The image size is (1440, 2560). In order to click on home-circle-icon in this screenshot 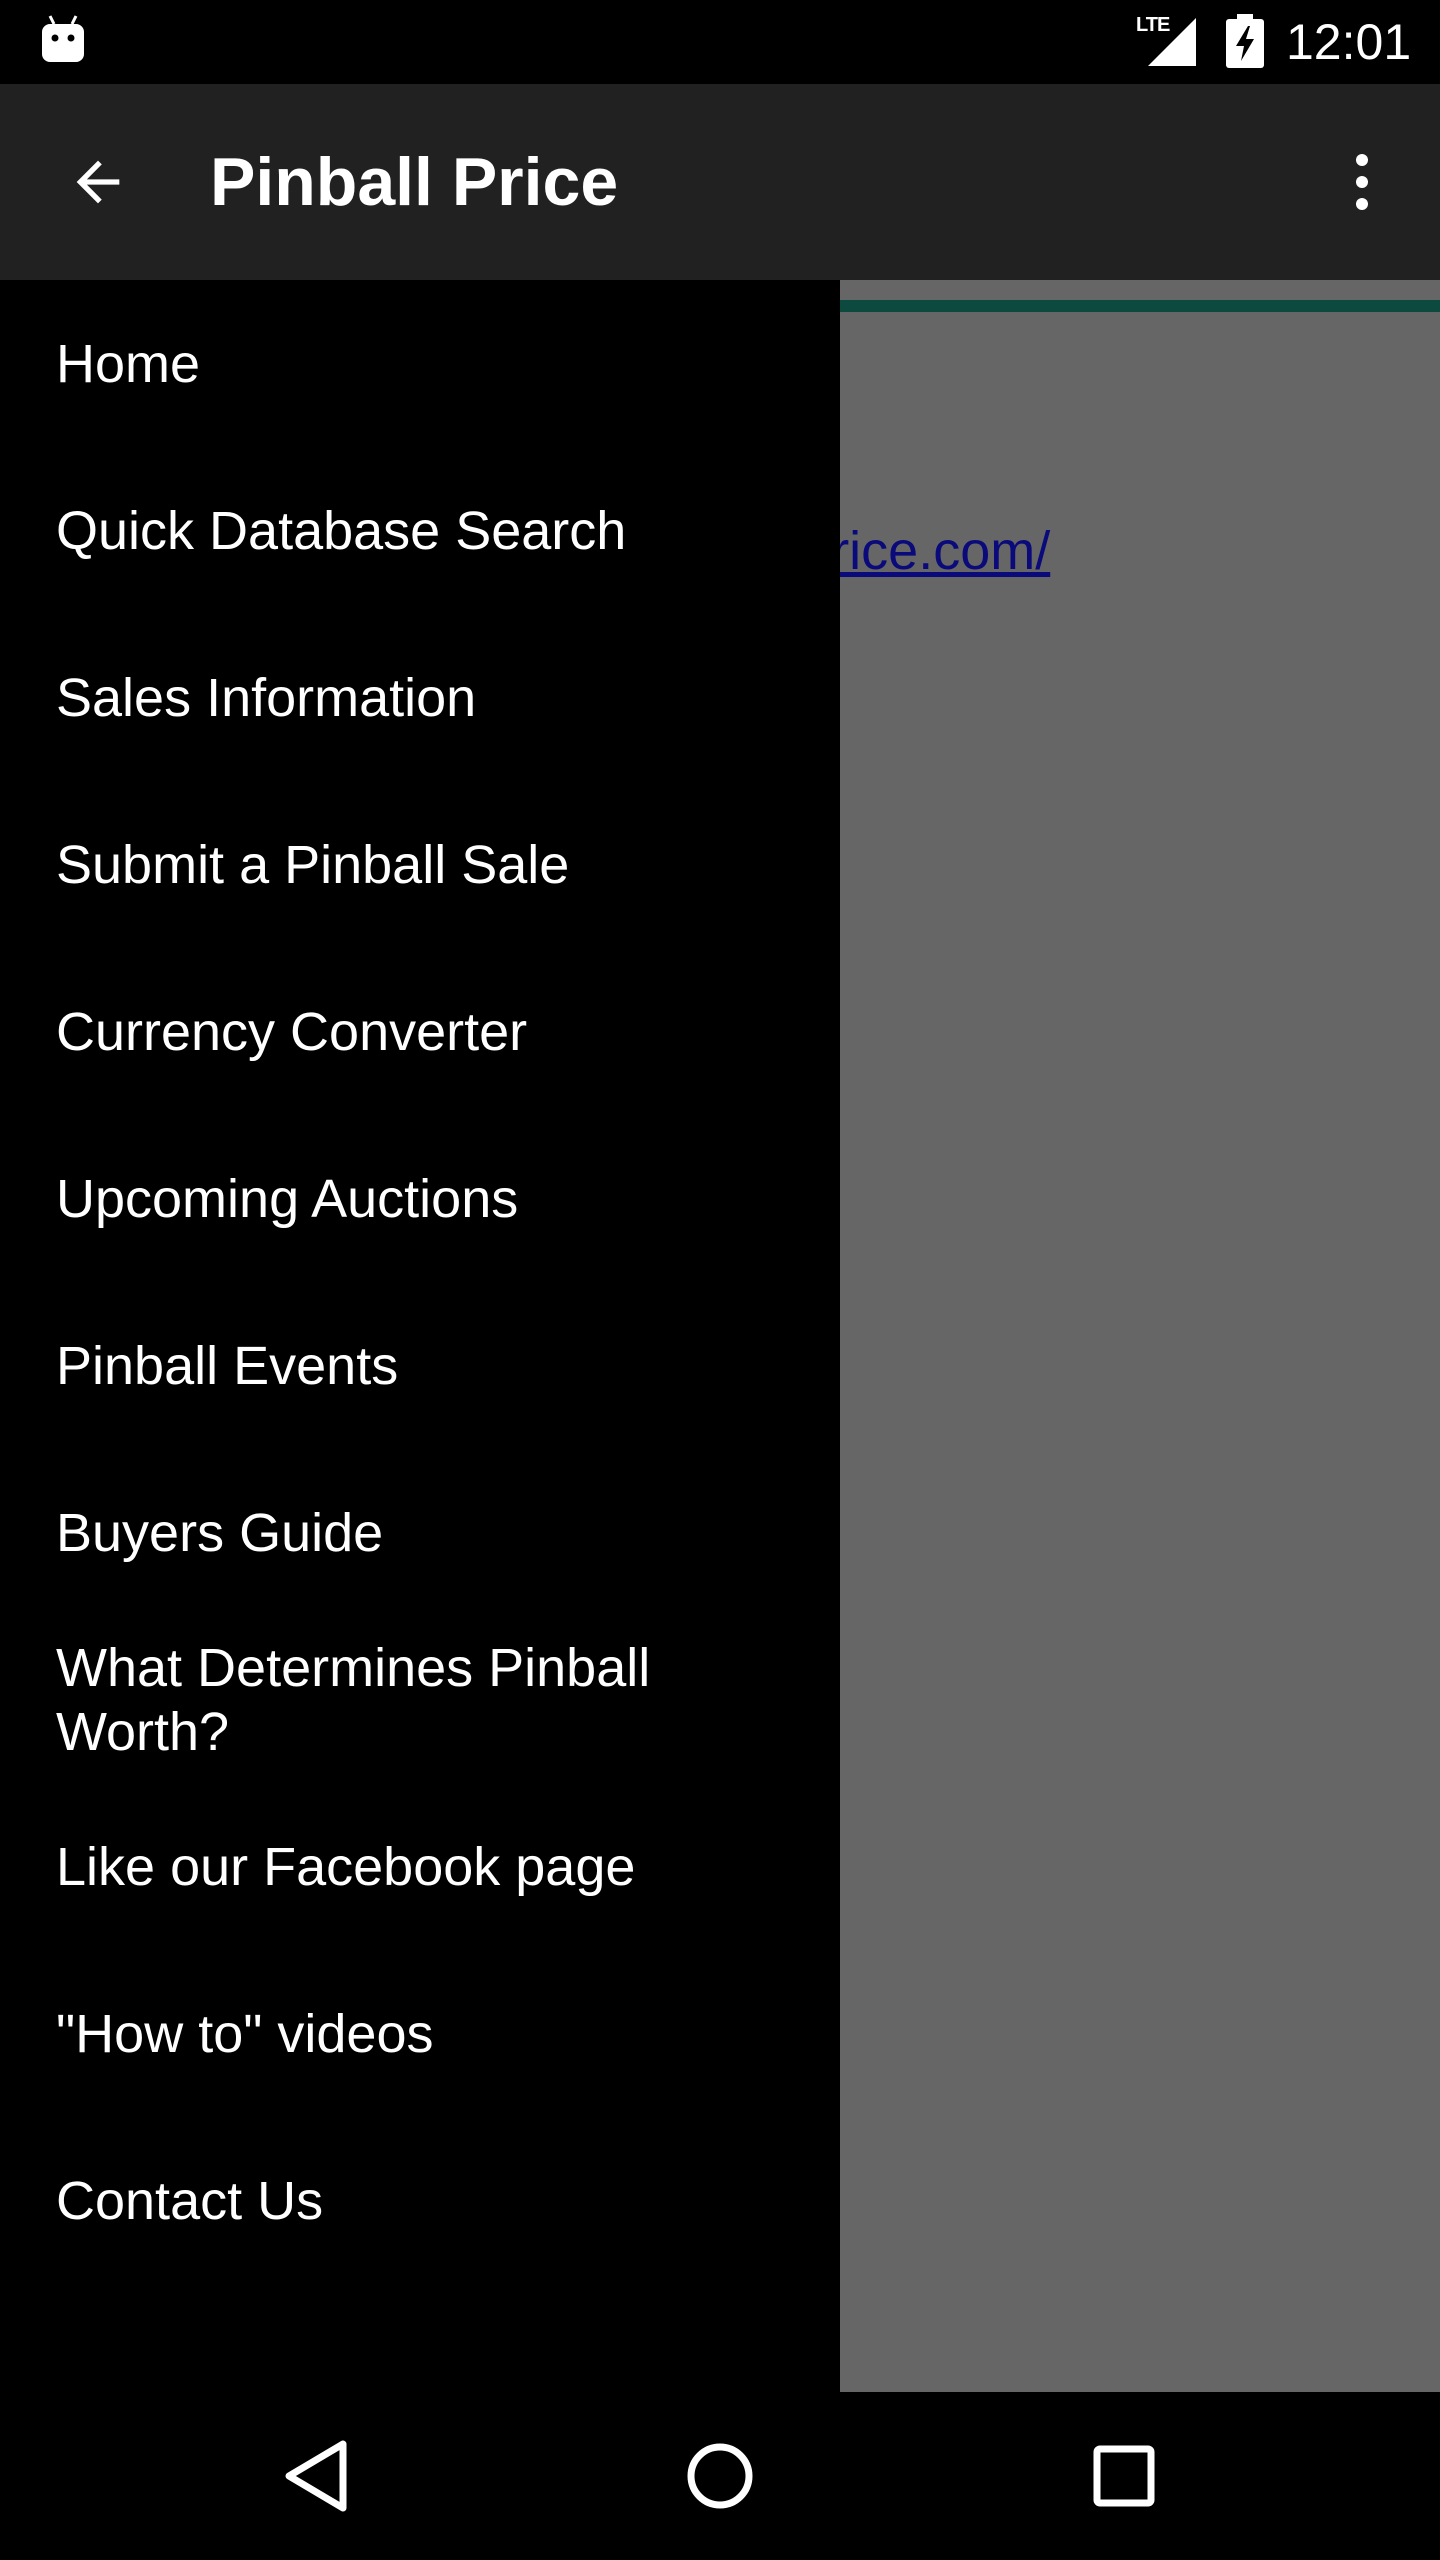, I will do `click(720, 2476)`.